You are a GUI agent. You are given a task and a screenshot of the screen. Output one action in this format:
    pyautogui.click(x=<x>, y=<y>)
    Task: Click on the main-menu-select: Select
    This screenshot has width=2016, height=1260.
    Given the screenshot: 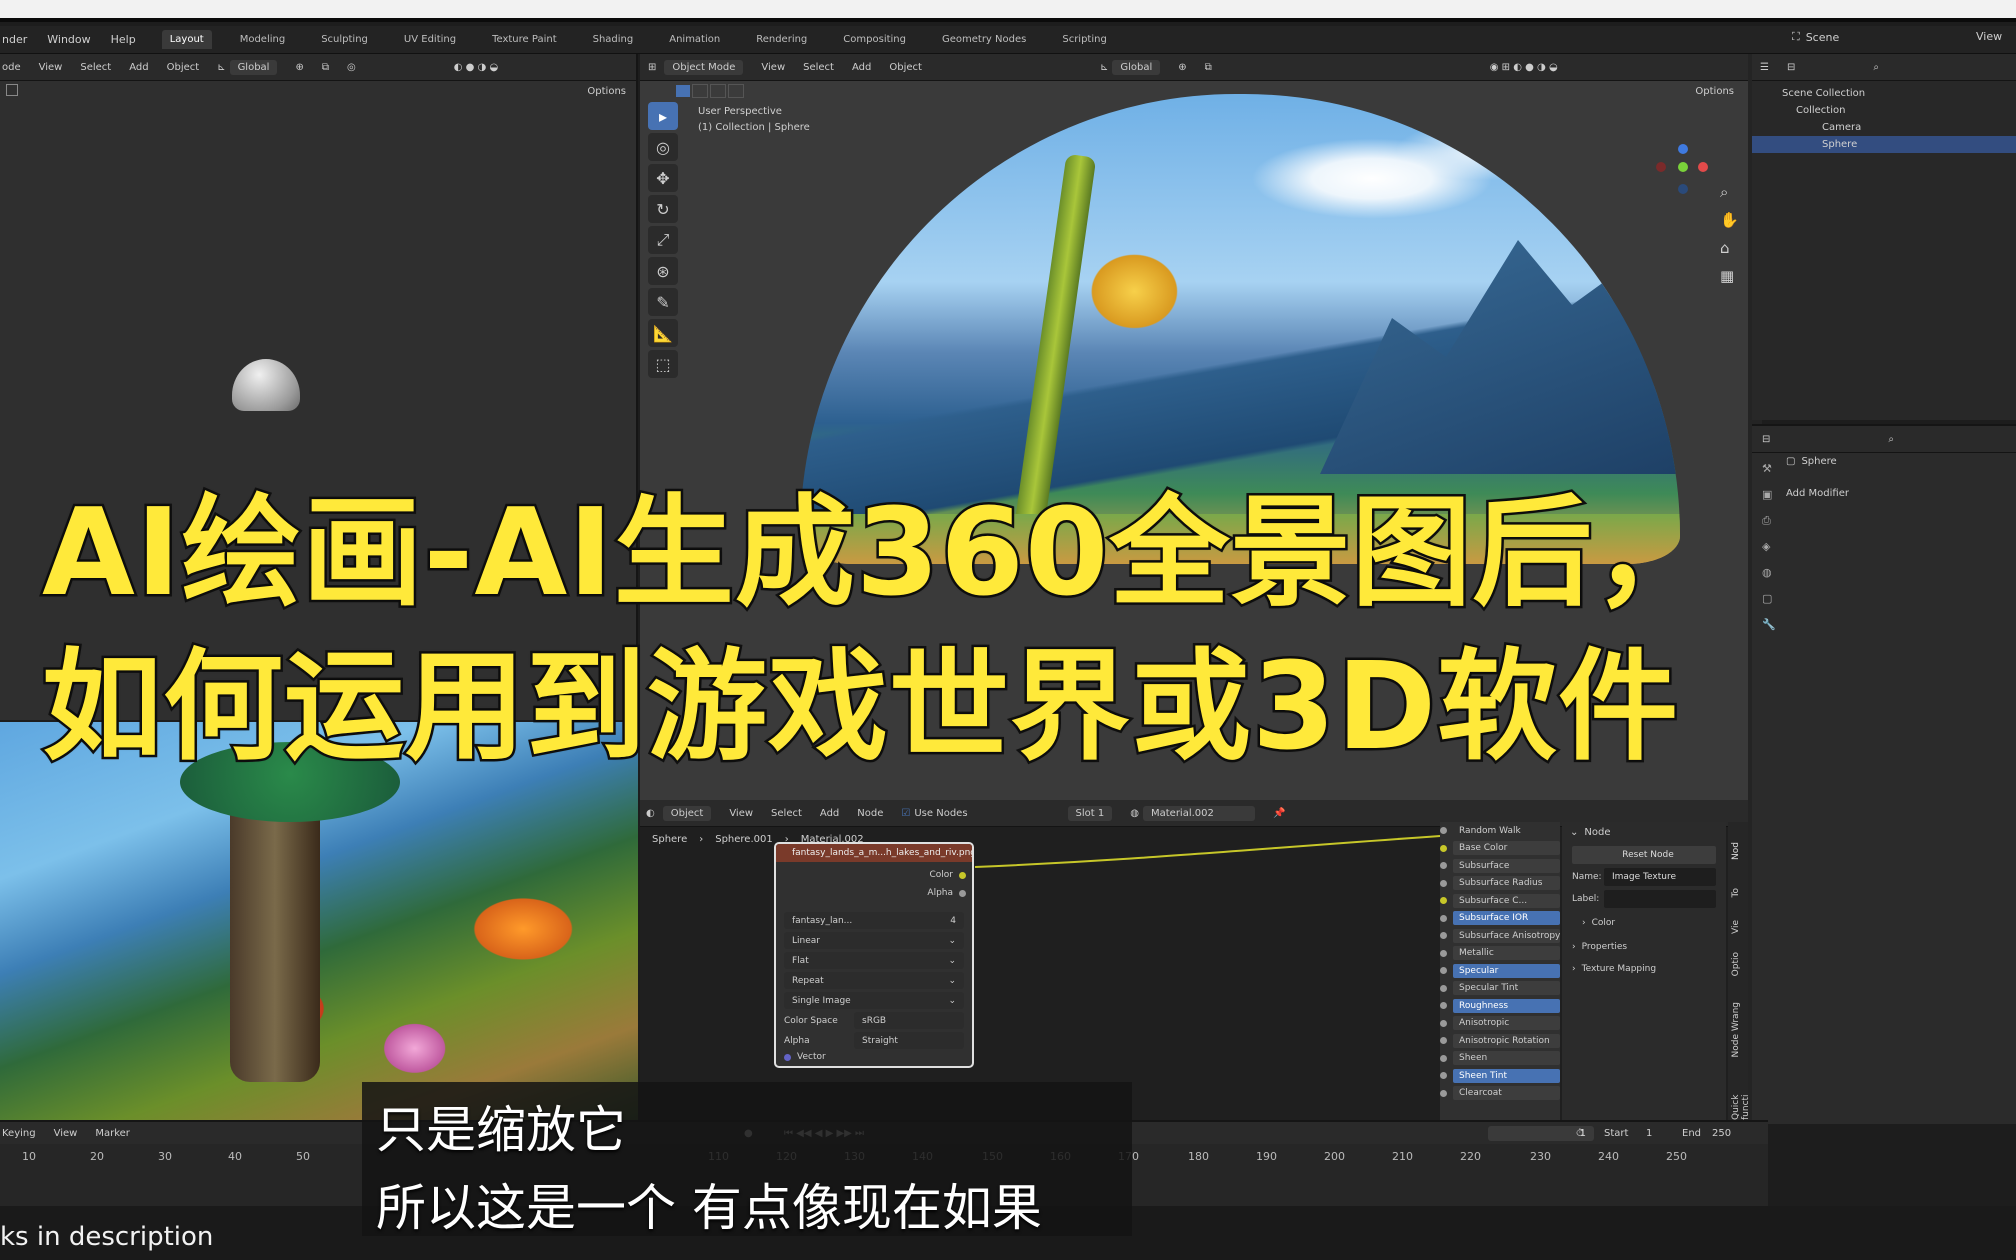 What is the action you would take?
    pyautogui.click(x=818, y=67)
    